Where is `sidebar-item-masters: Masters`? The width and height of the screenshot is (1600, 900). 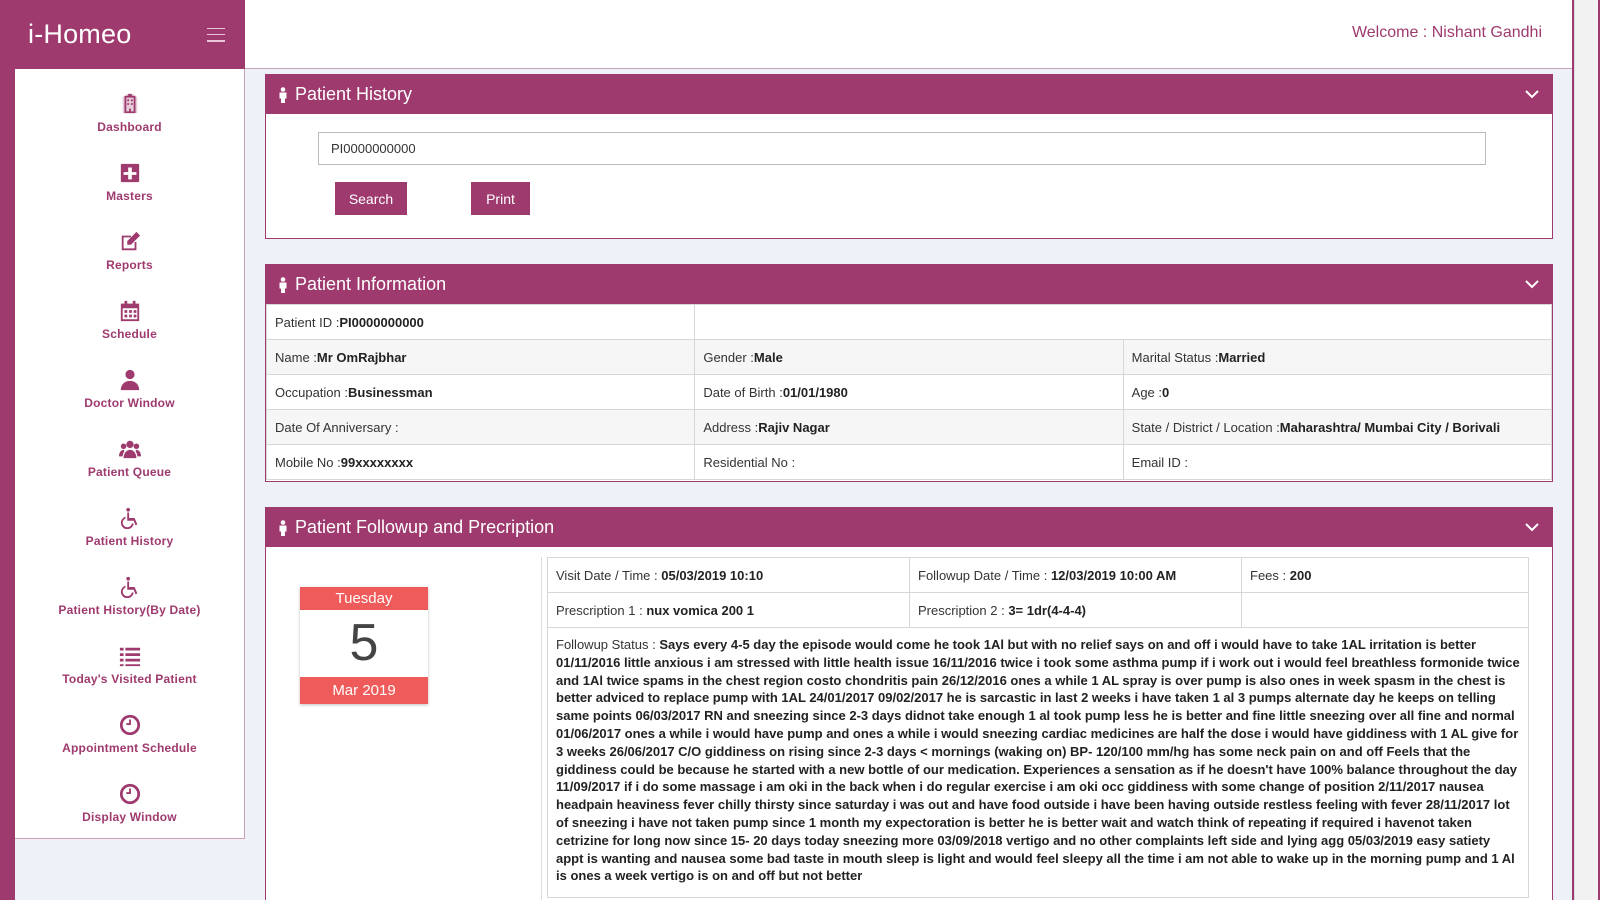 sidebar-item-masters: Masters is located at coordinates (129, 182).